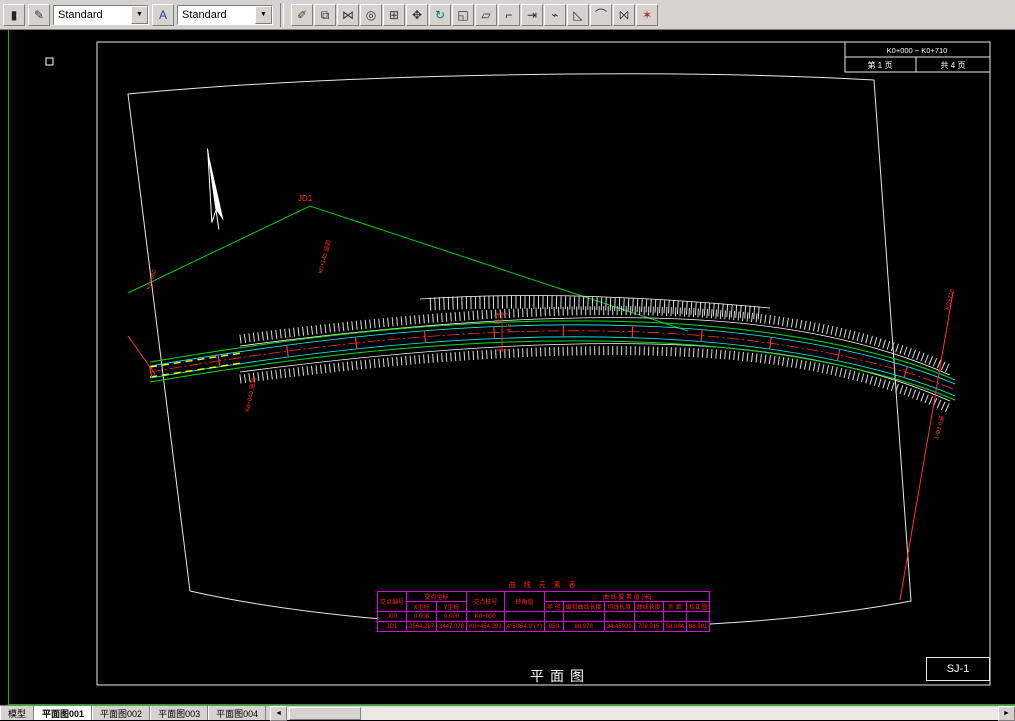 The height and width of the screenshot is (721, 1015). I want to click on lane-line-cyan-bottom, so click(552, 366).